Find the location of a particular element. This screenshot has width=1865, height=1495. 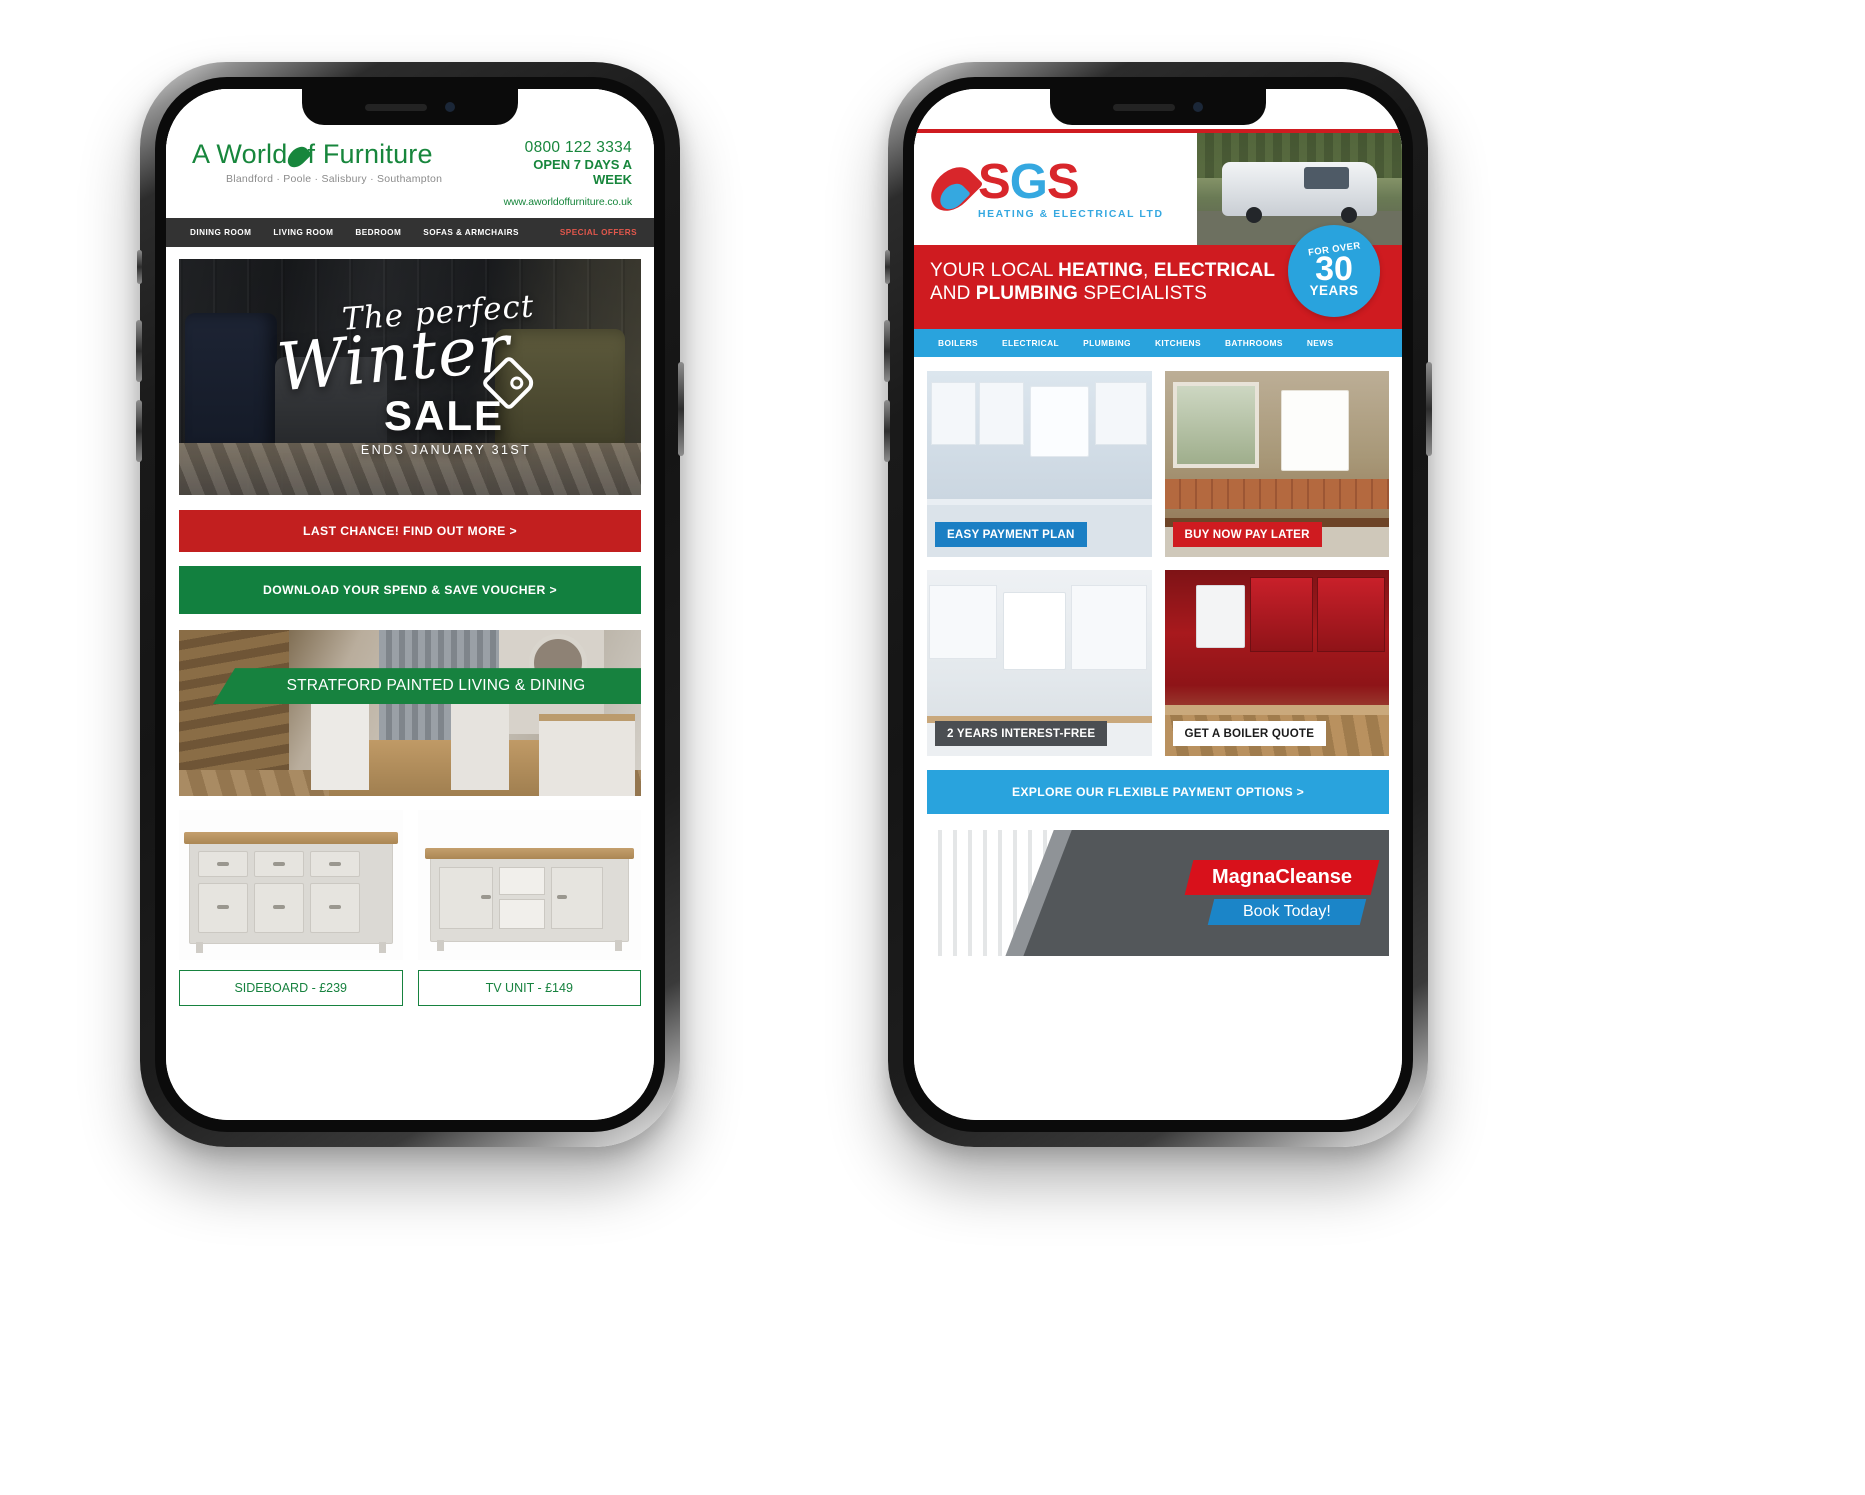

nav-item-bedroom: BEDROOM is located at coordinates (378, 232).